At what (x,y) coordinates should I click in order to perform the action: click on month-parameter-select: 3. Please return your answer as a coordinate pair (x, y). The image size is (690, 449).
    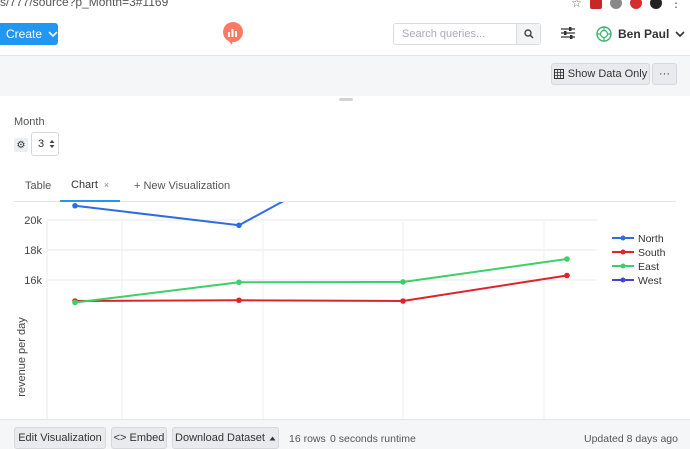
    Looking at the image, I should click on (45, 144).